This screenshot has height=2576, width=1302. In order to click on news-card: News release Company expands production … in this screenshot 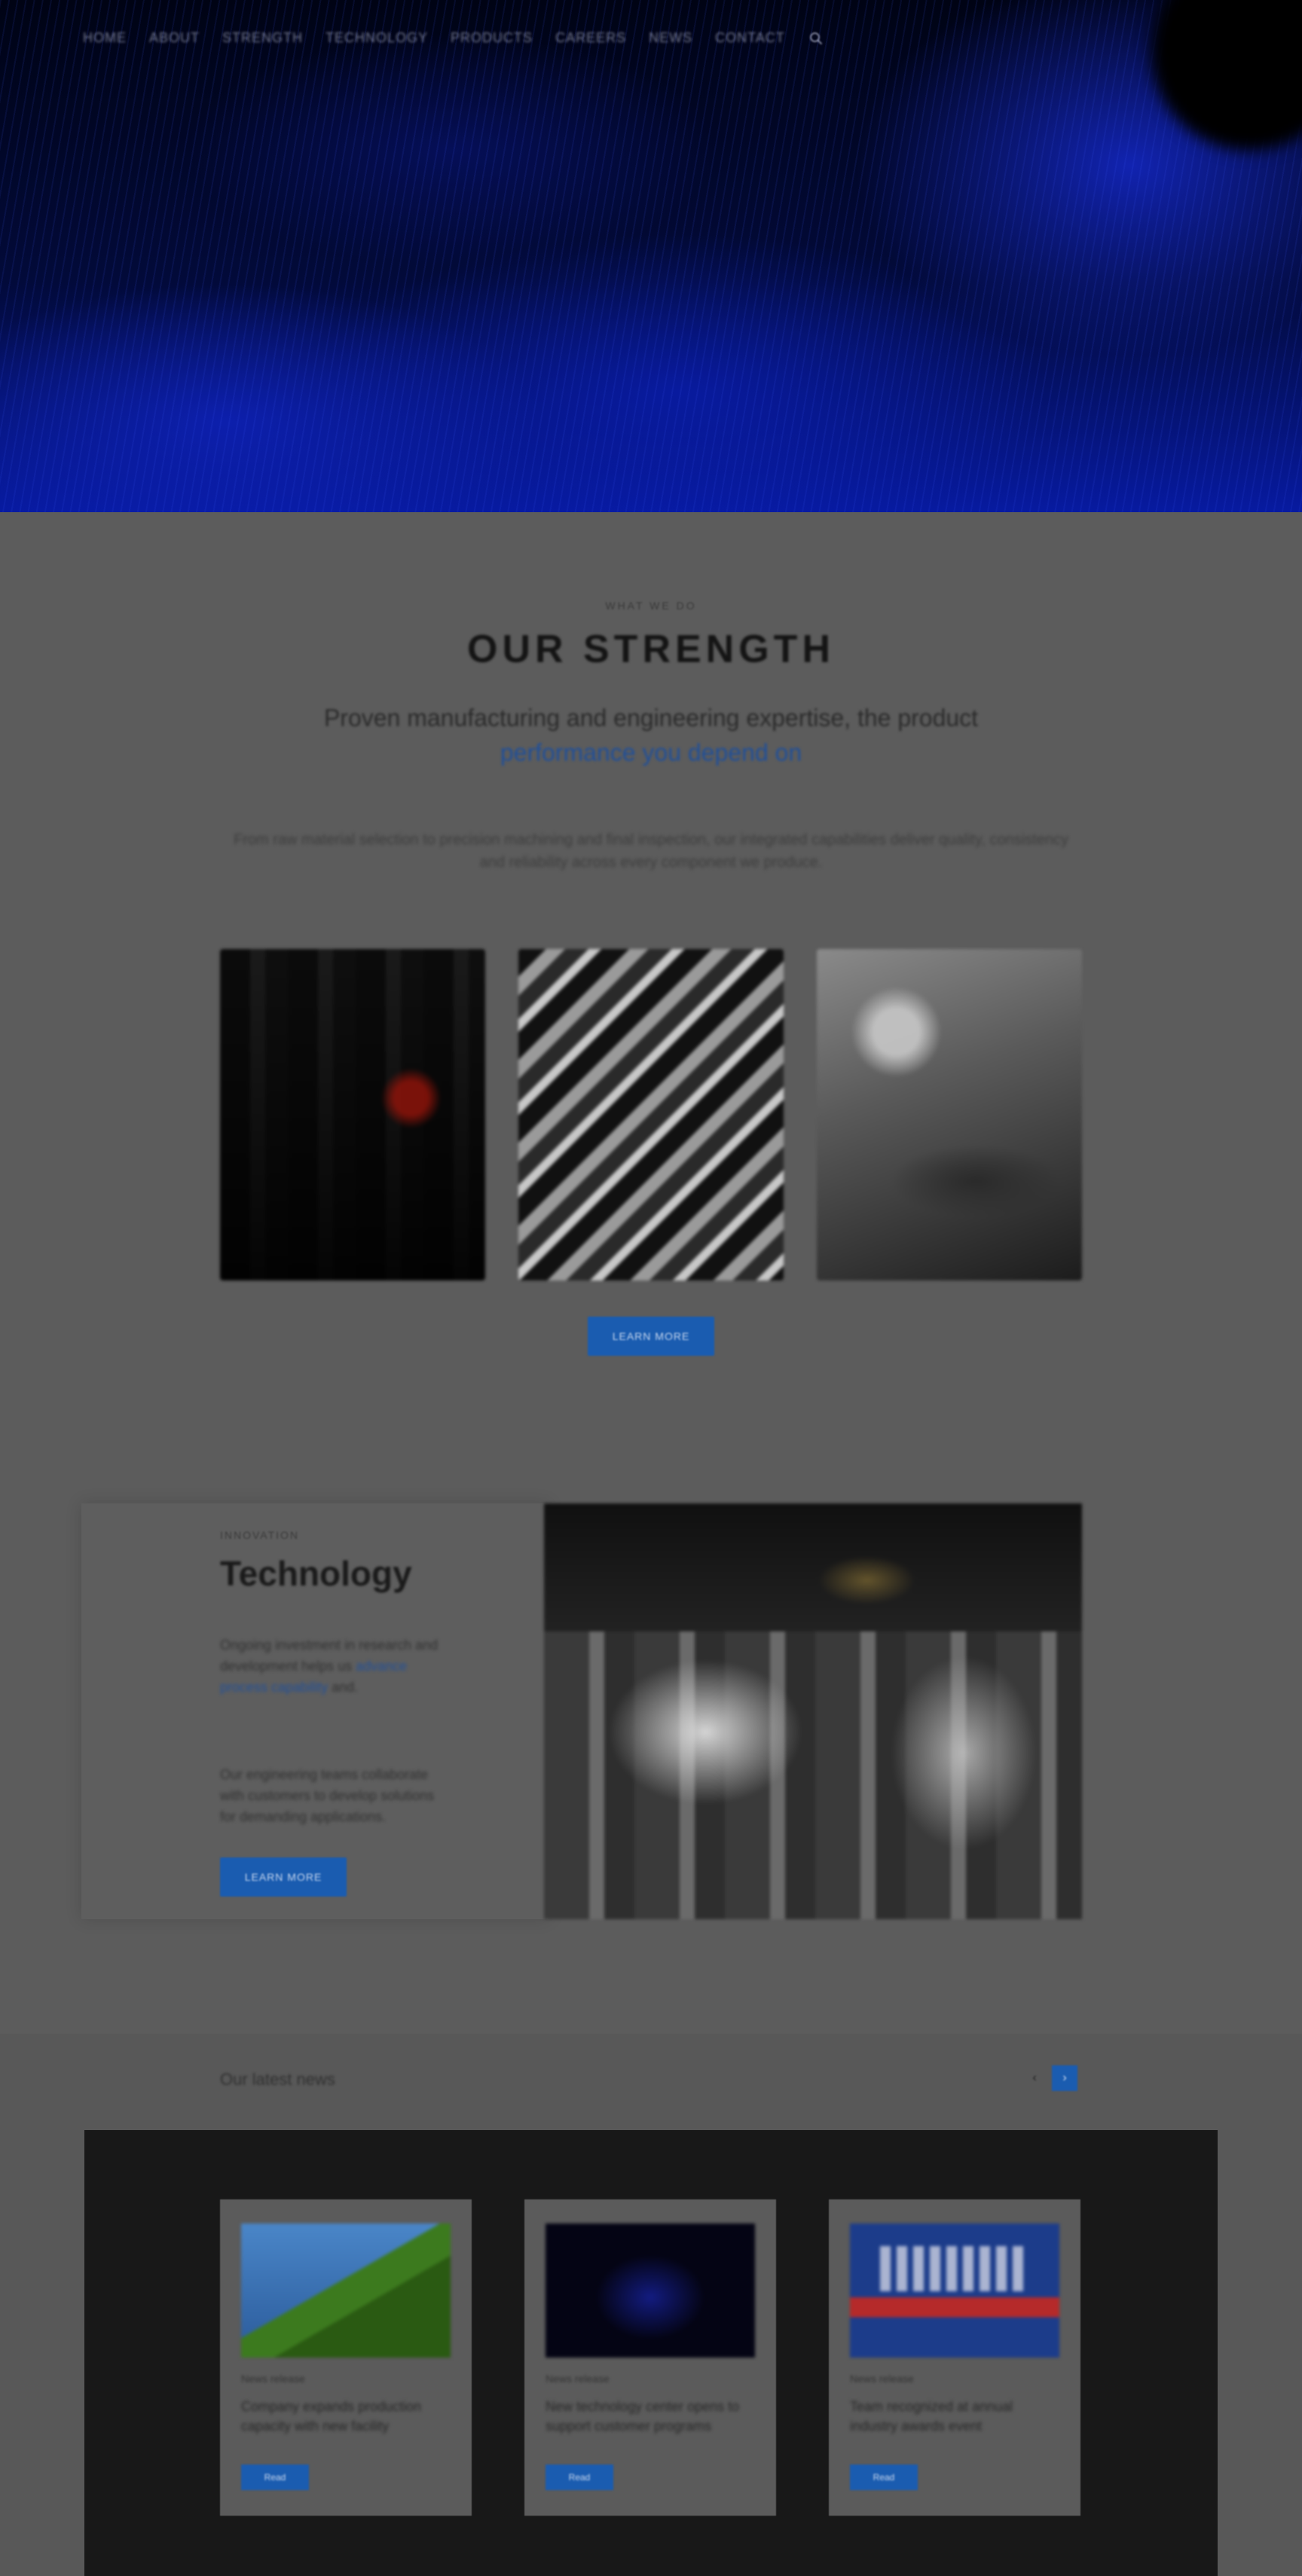, I will do `click(346, 2358)`.